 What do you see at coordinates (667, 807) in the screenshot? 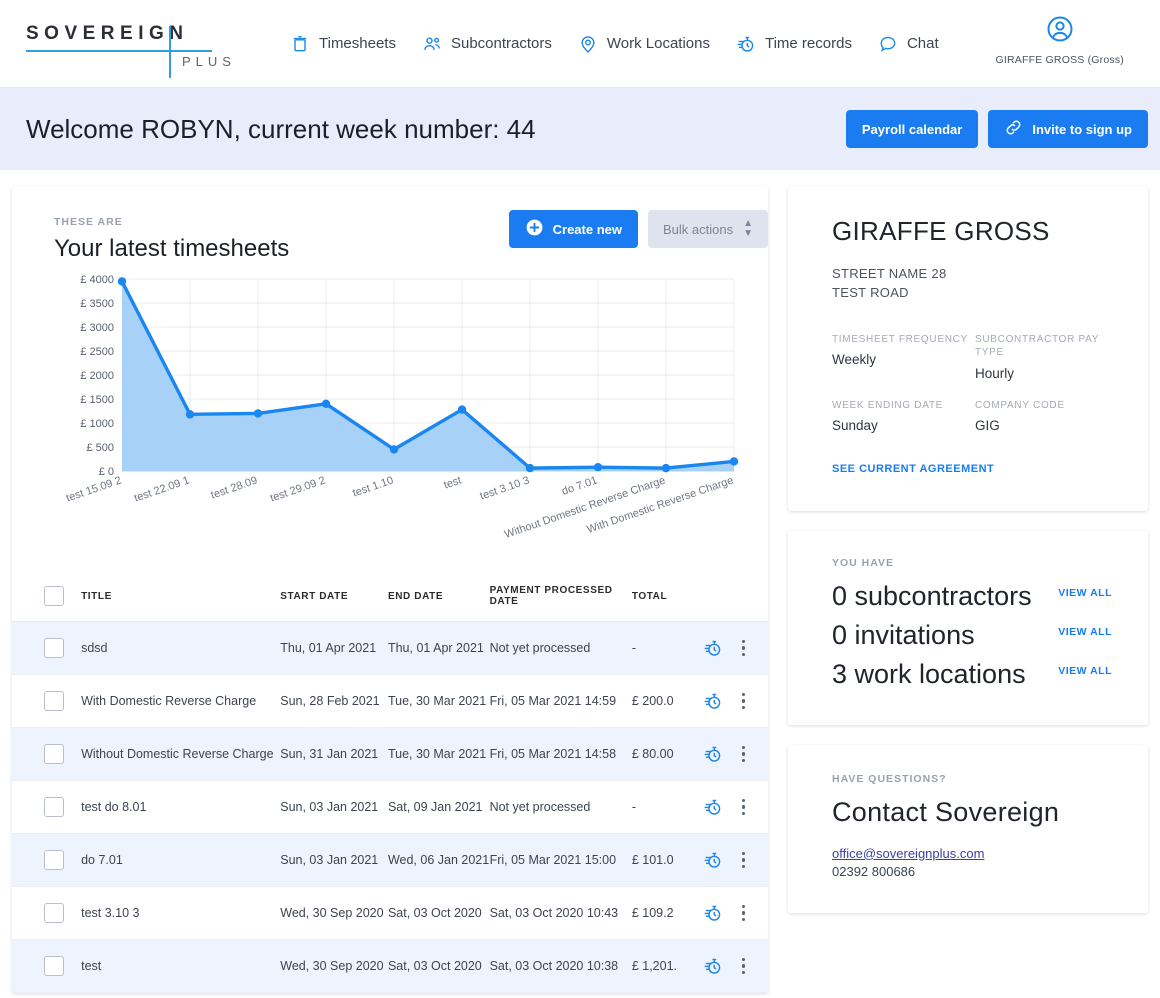
I see `cell-total: -` at bounding box center [667, 807].